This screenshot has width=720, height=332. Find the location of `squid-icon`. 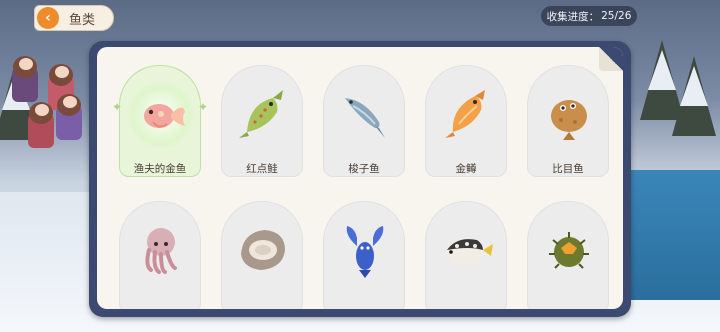

squid-icon is located at coordinates (161, 251).